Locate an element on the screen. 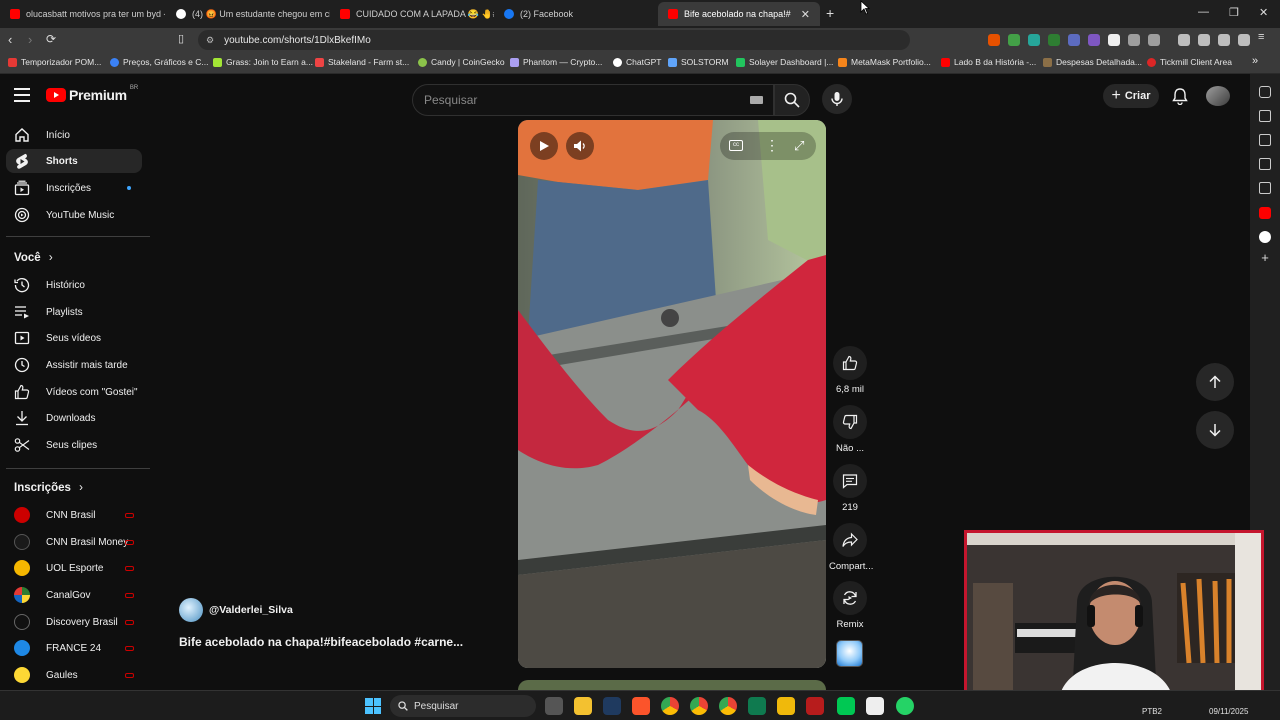  bookmark-item: Candy | CoinGecko is located at coordinates (461, 62).